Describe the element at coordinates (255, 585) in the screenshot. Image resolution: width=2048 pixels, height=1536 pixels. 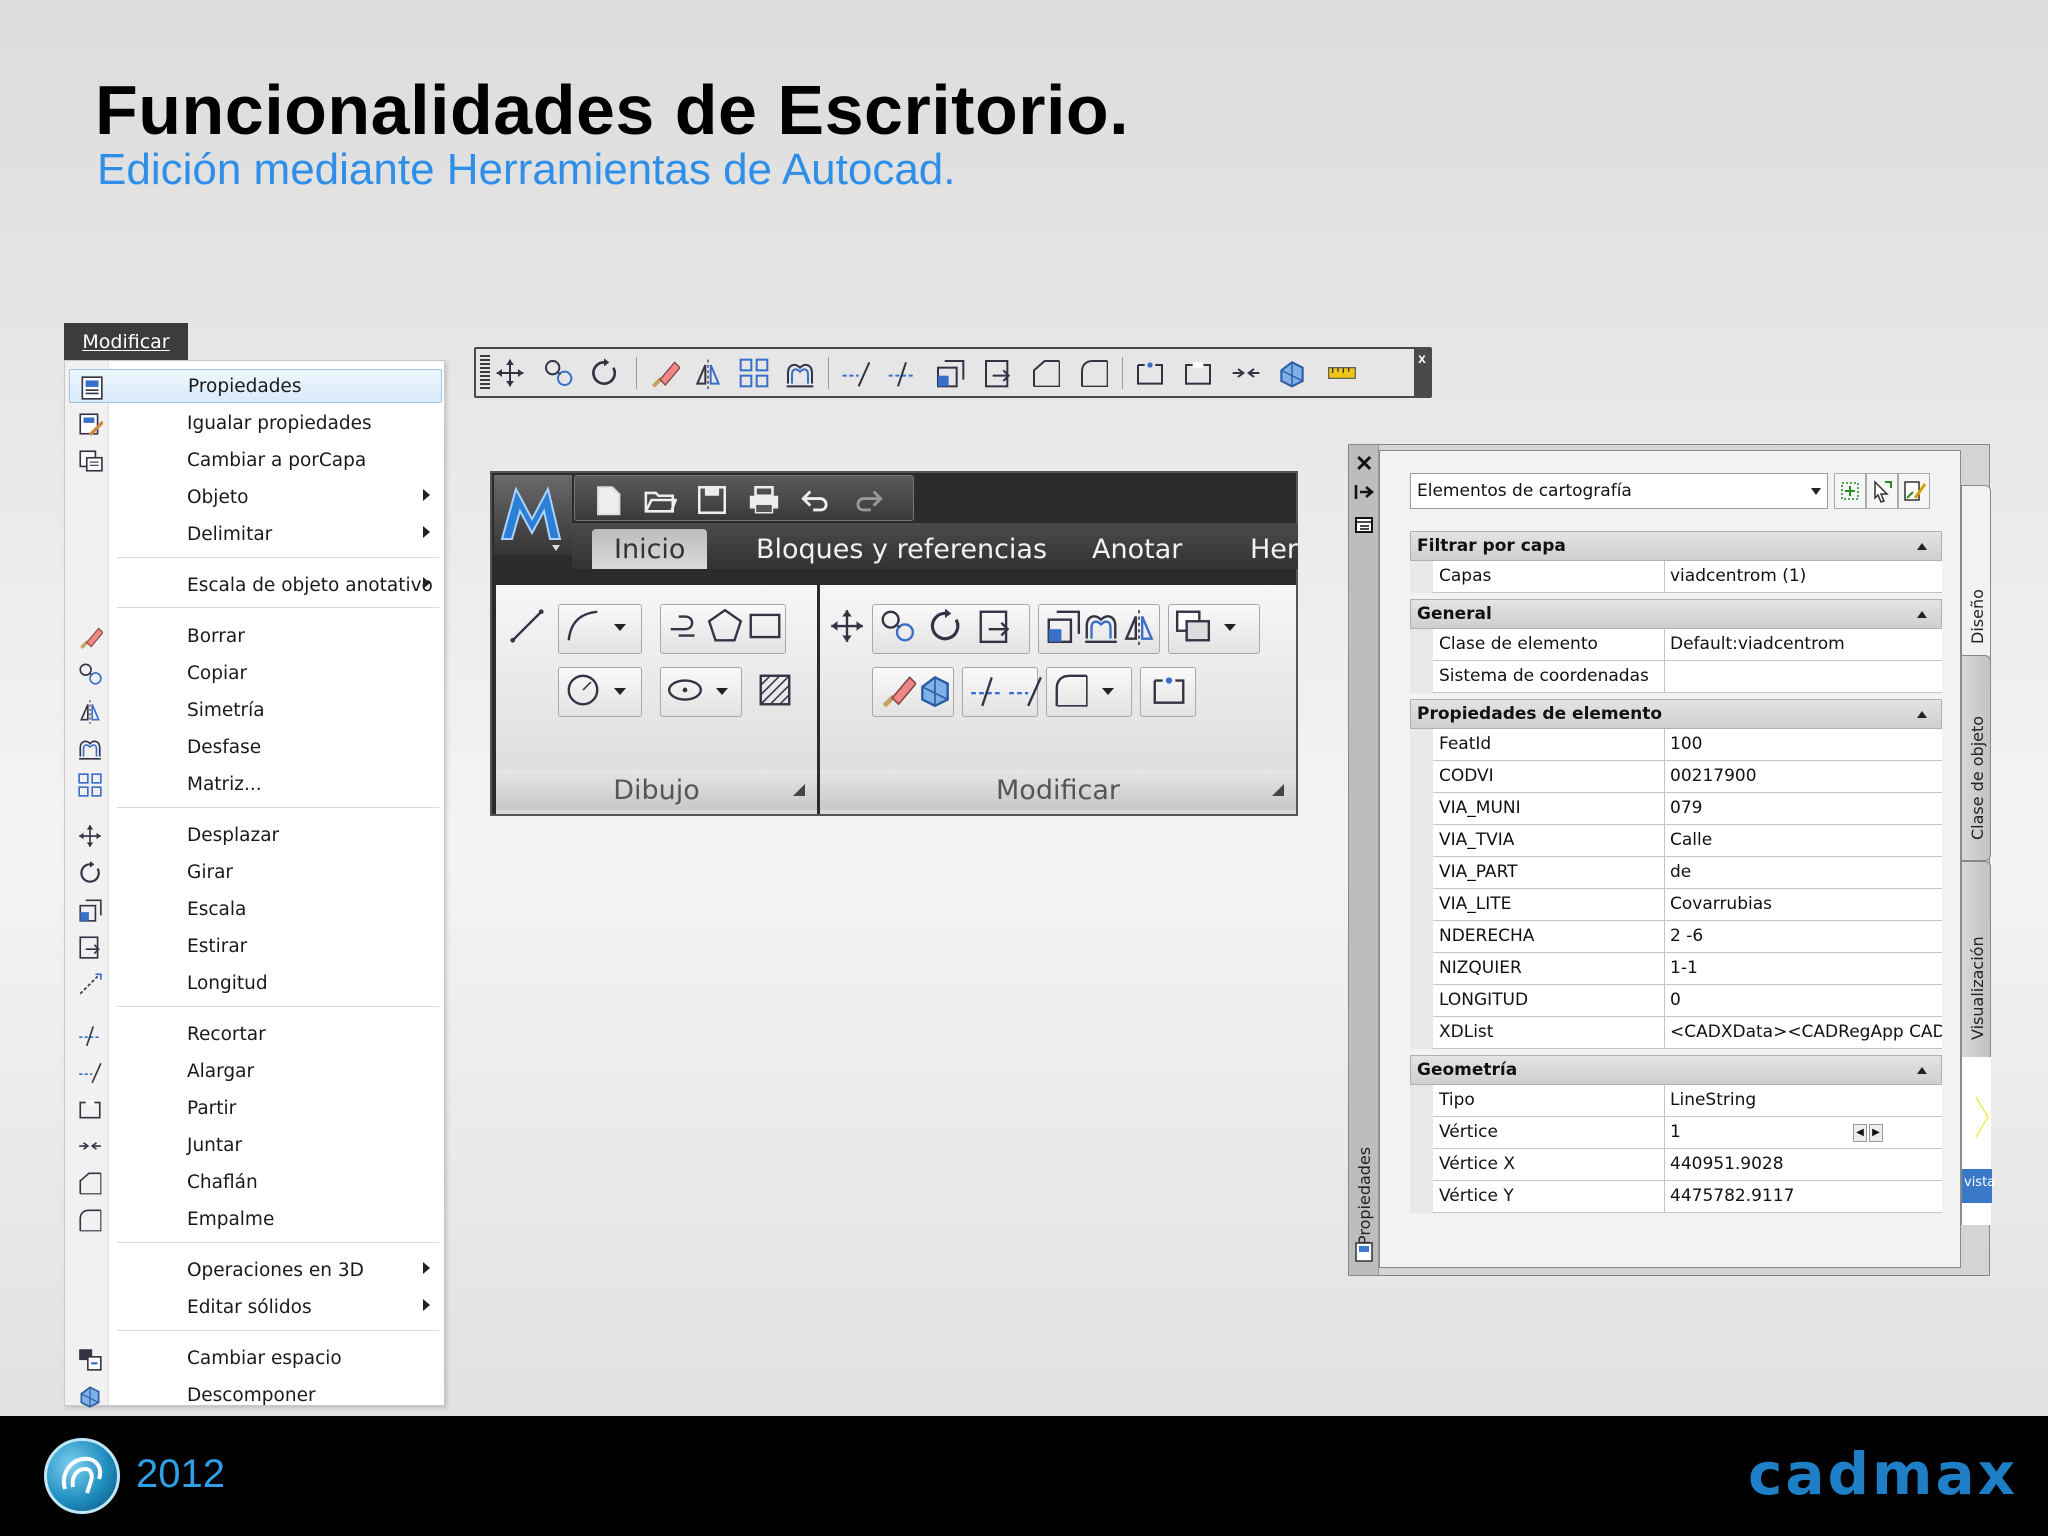
I see `menu-item-escala-de-objeto-anotativo: Escala de objeto anotativo` at that location.